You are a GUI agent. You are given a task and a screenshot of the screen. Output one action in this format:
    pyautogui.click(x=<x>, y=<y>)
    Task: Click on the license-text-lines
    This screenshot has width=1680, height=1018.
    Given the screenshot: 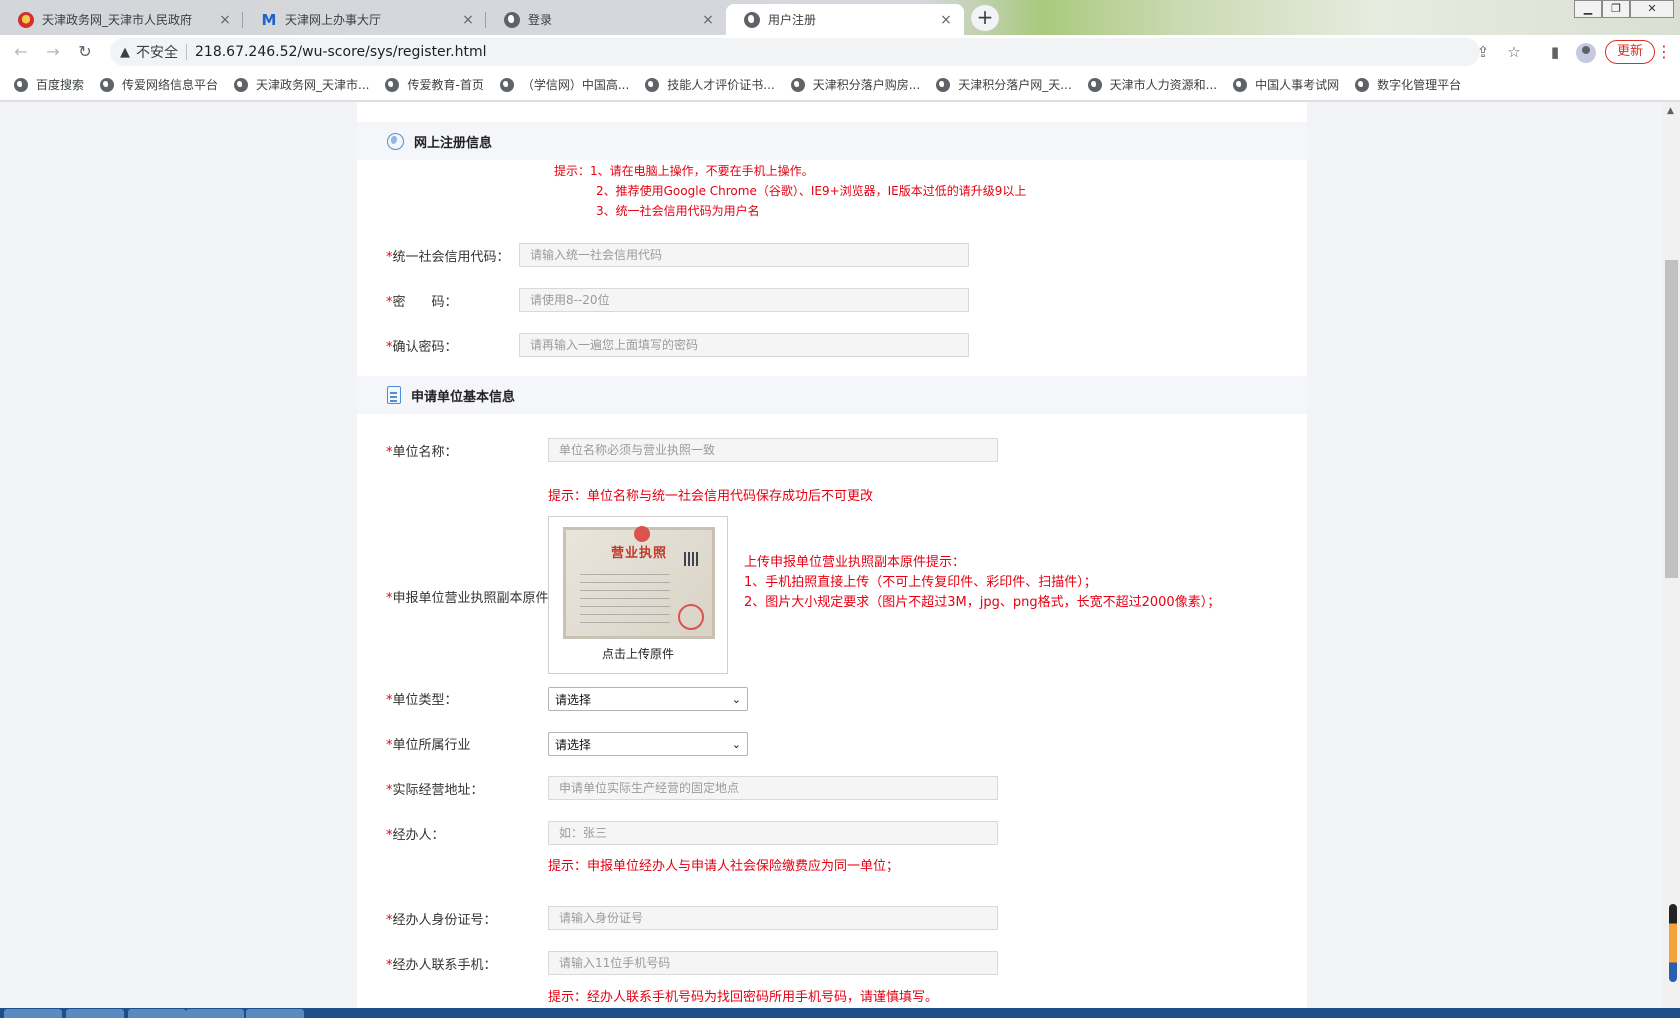 What is the action you would take?
    pyautogui.click(x=625, y=599)
    